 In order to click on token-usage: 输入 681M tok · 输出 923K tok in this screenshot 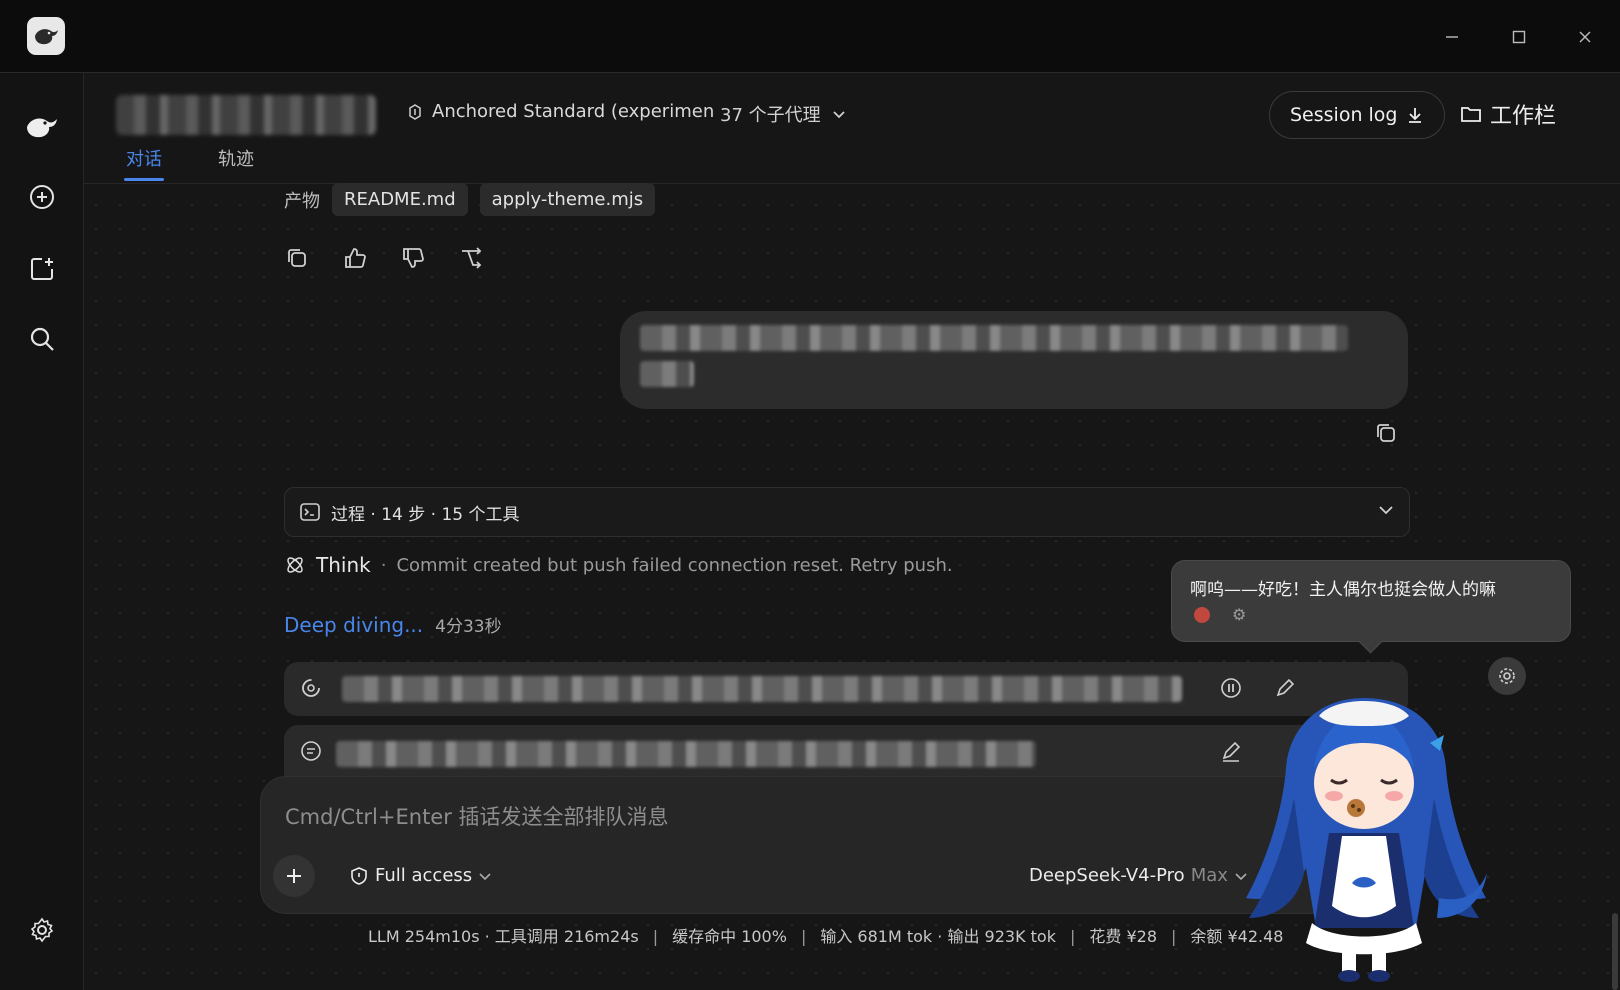, I will do `click(938, 936)`.